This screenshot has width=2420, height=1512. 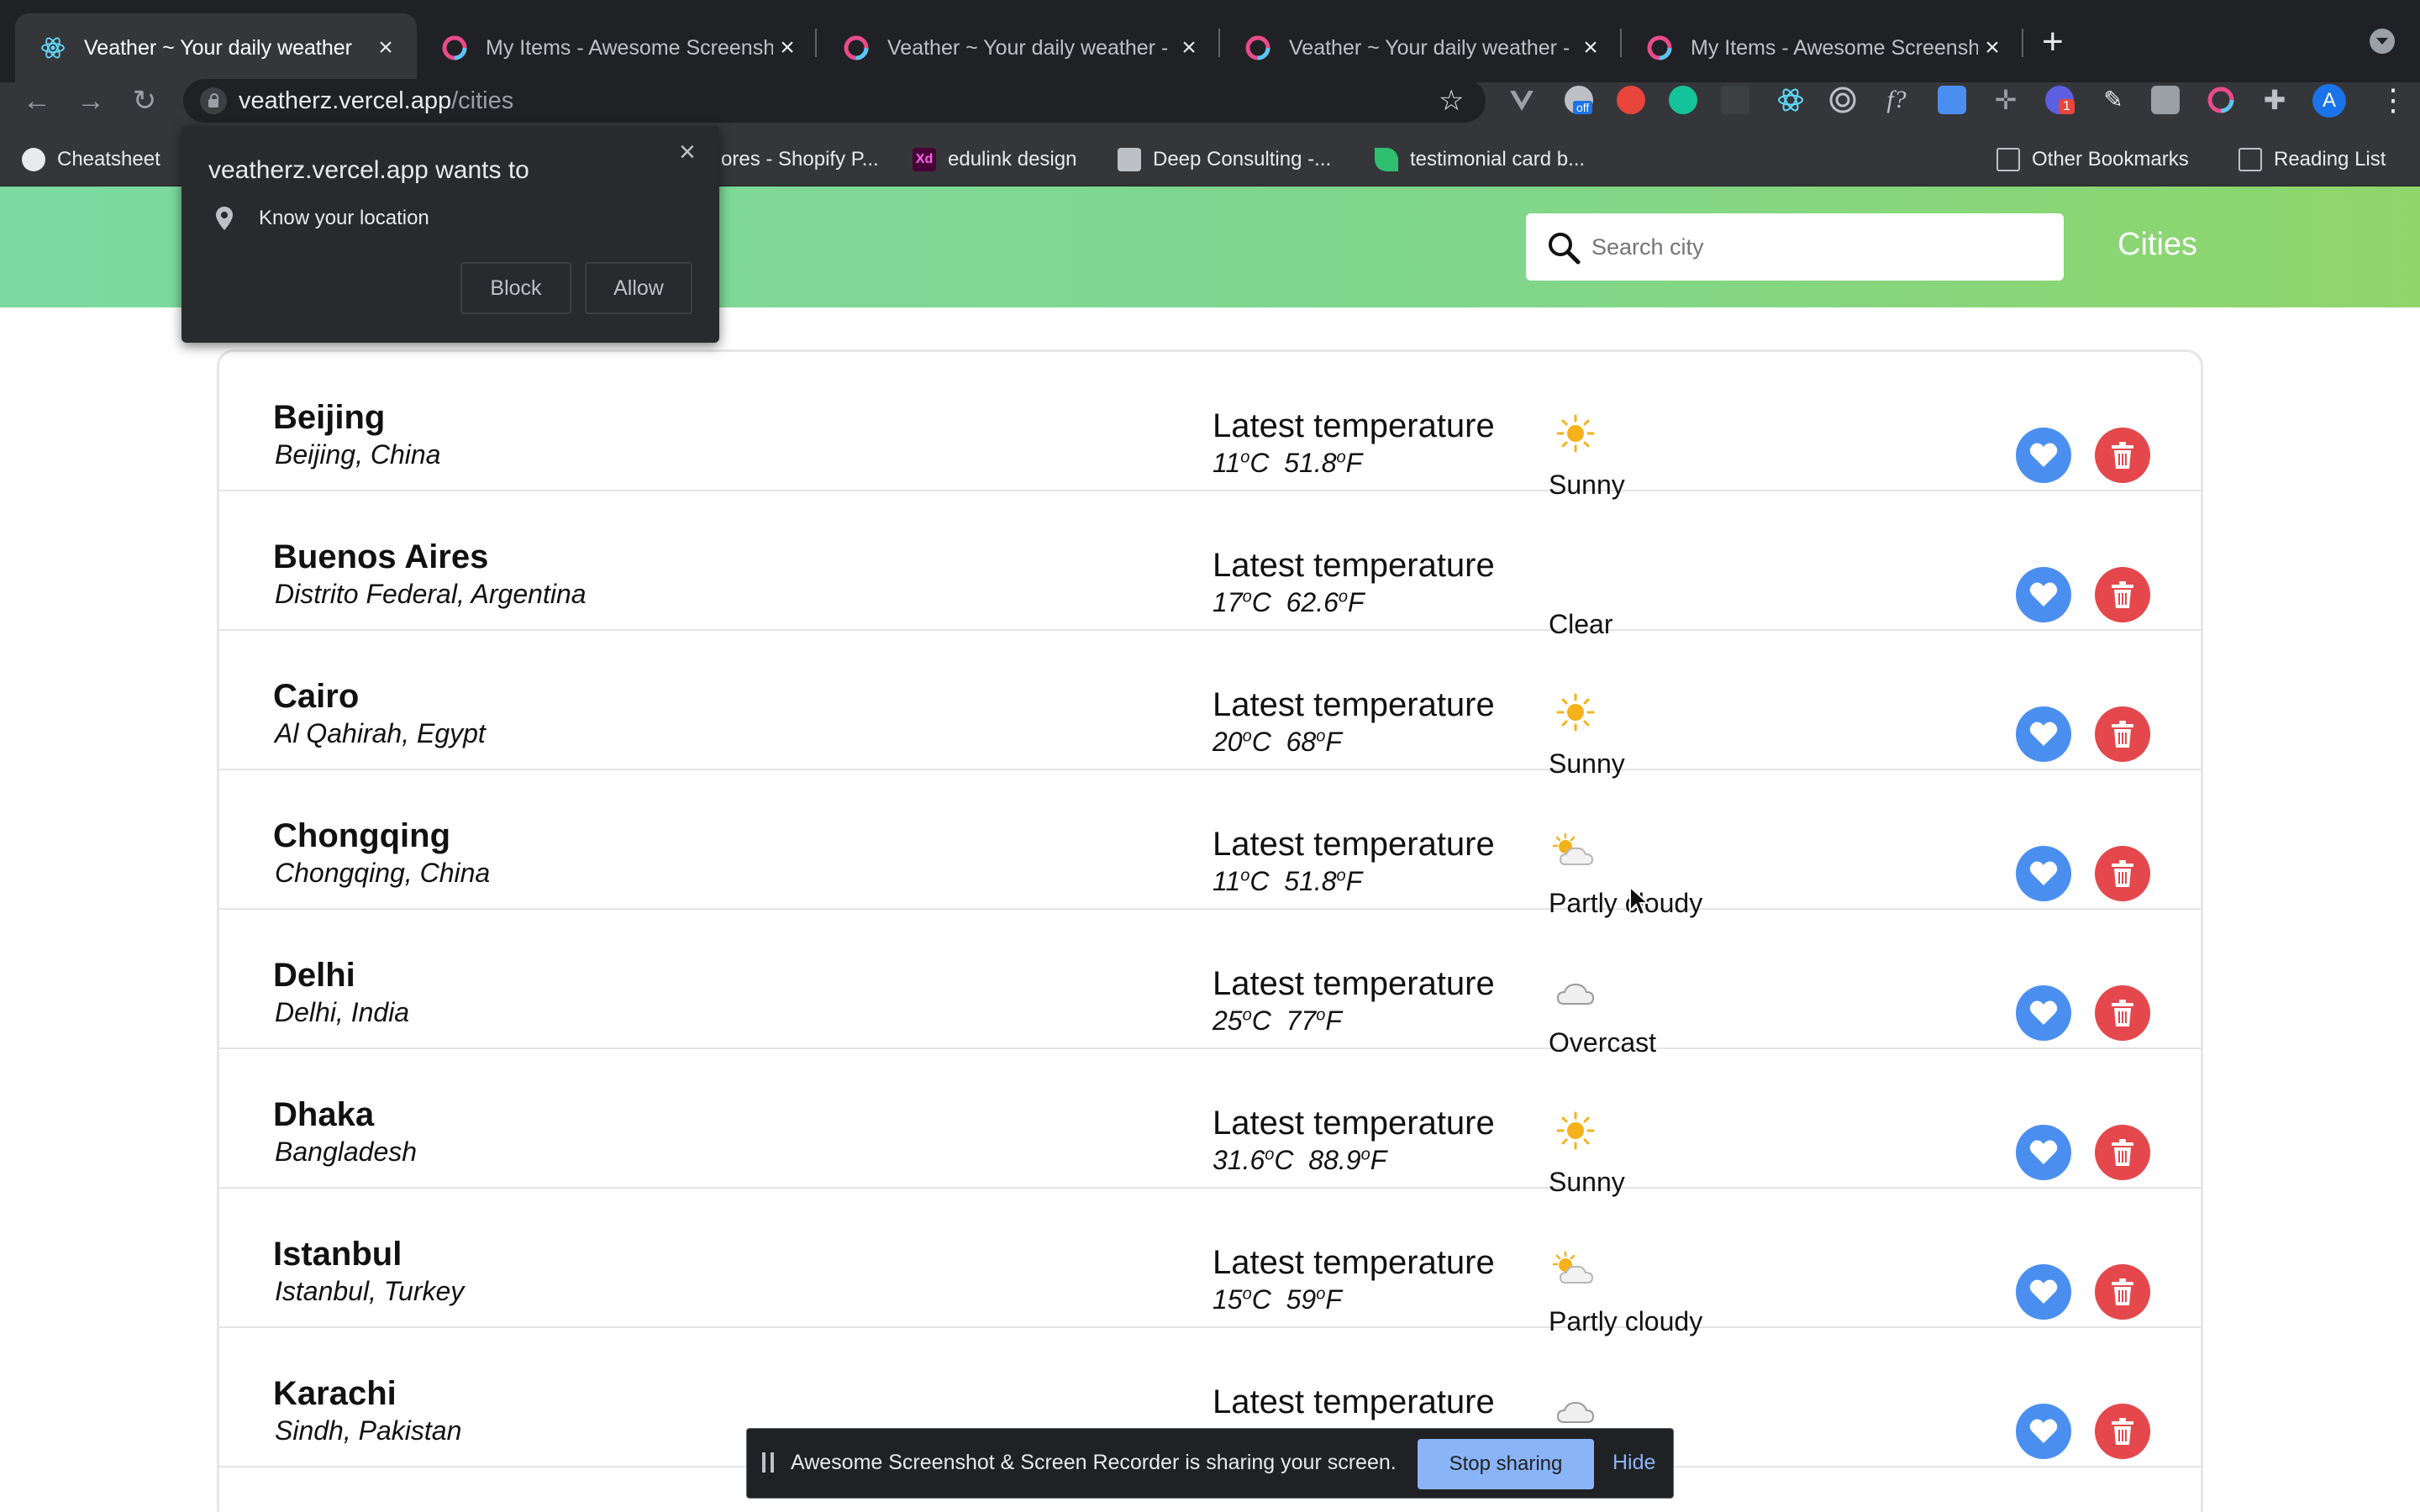 What do you see at coordinates (1683, 100) in the screenshot?
I see `grammarly-icon` at bounding box center [1683, 100].